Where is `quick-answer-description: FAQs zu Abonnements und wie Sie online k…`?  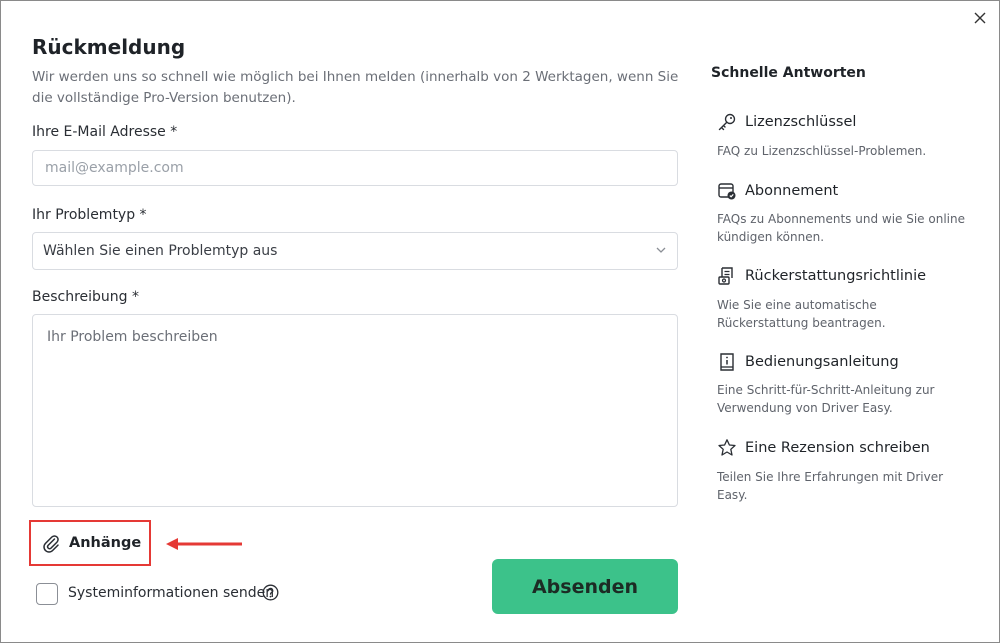
quick-answer-description: FAQs zu Abonnements und wie Sie online k… is located at coordinates (841, 228).